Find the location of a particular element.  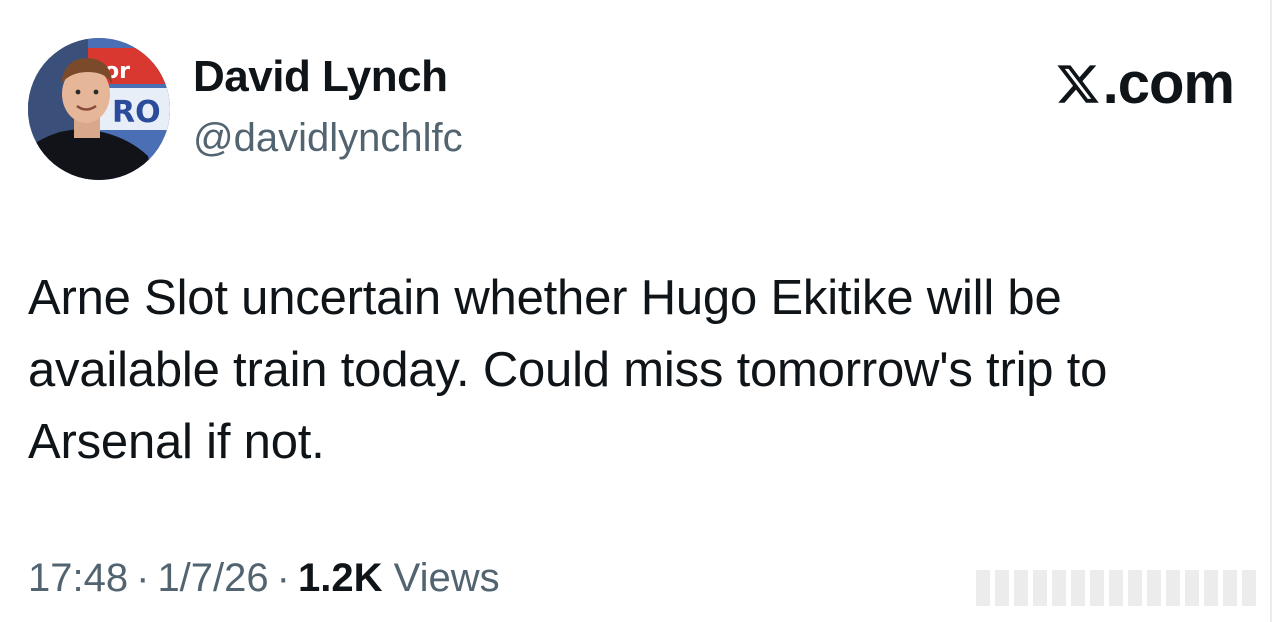

card-edge is located at coordinates (1271, 311).